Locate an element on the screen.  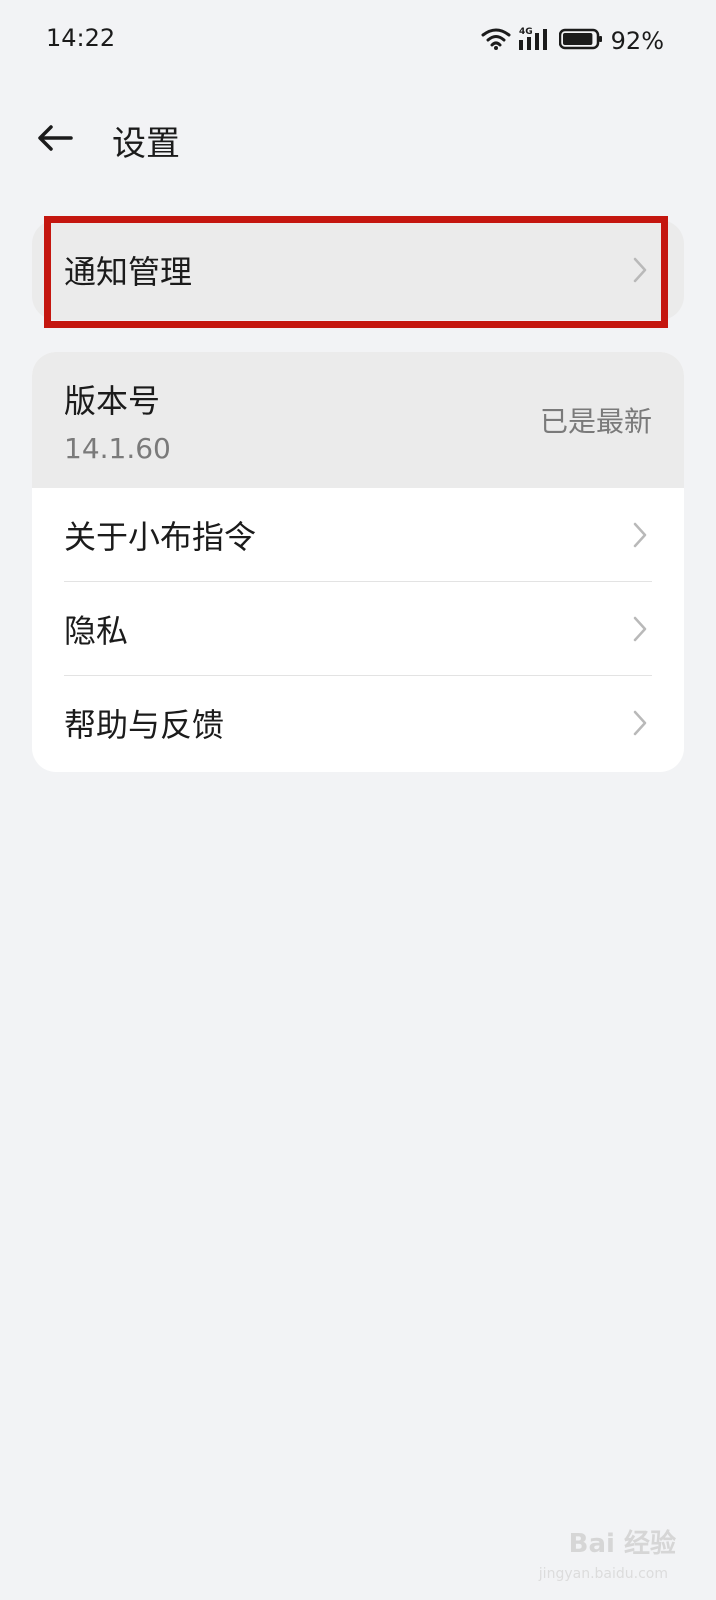
list-item-about: 关于小布指令 is located at coordinates (358, 535).